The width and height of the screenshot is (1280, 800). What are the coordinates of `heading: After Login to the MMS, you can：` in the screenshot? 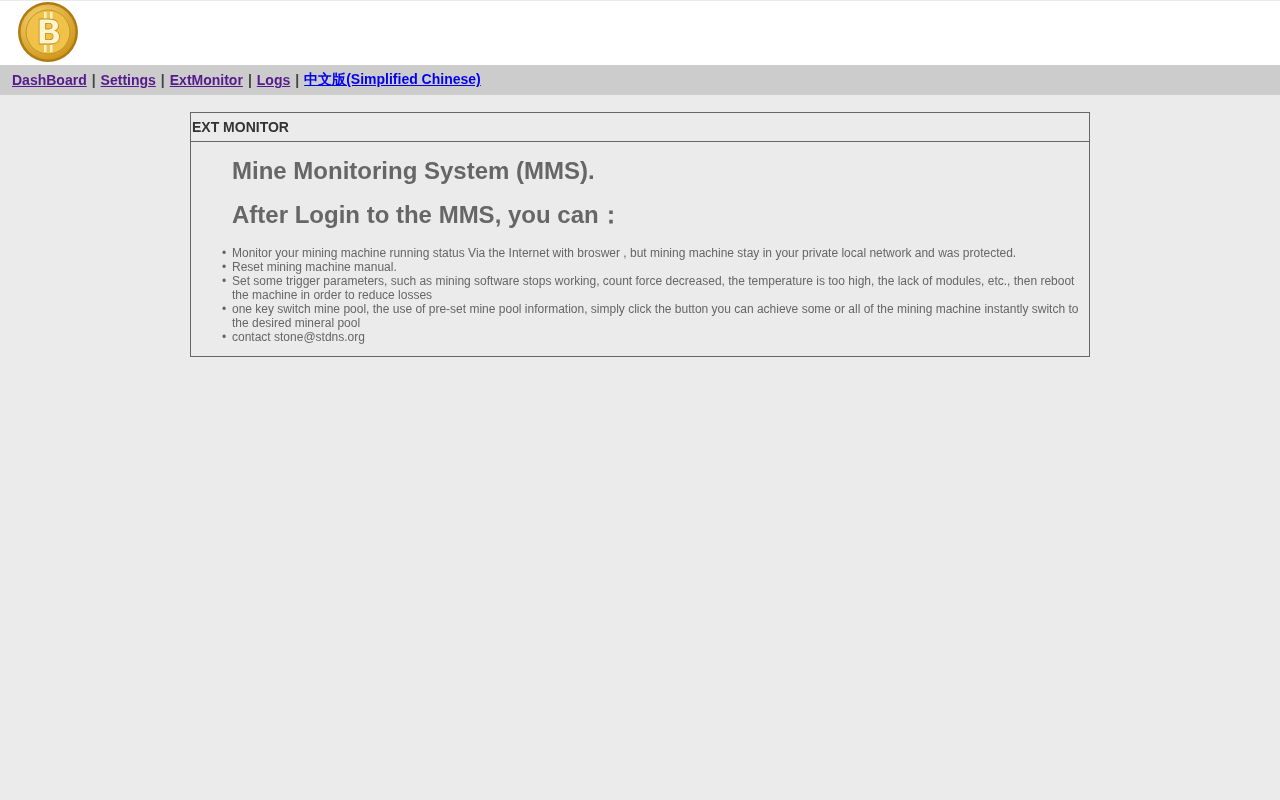 It's located at (428, 215).